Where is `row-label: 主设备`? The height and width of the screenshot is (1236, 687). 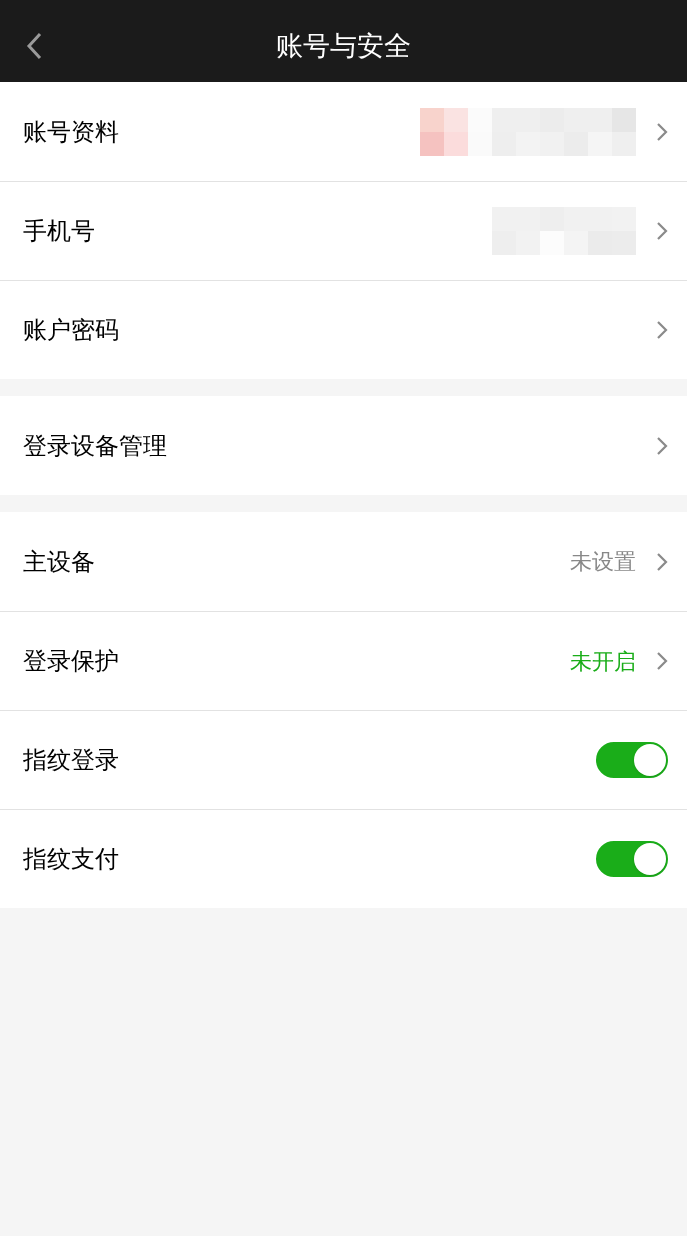
row-label: 主设备 is located at coordinates (59, 562).